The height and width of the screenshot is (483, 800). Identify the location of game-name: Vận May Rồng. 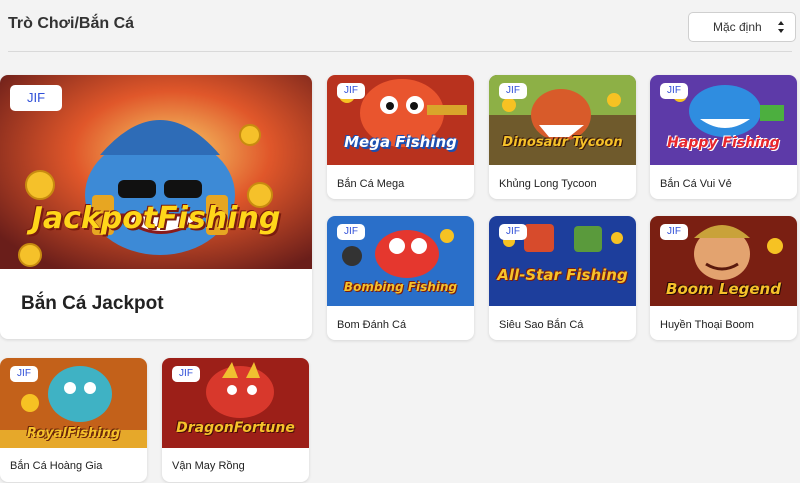
(208, 466).